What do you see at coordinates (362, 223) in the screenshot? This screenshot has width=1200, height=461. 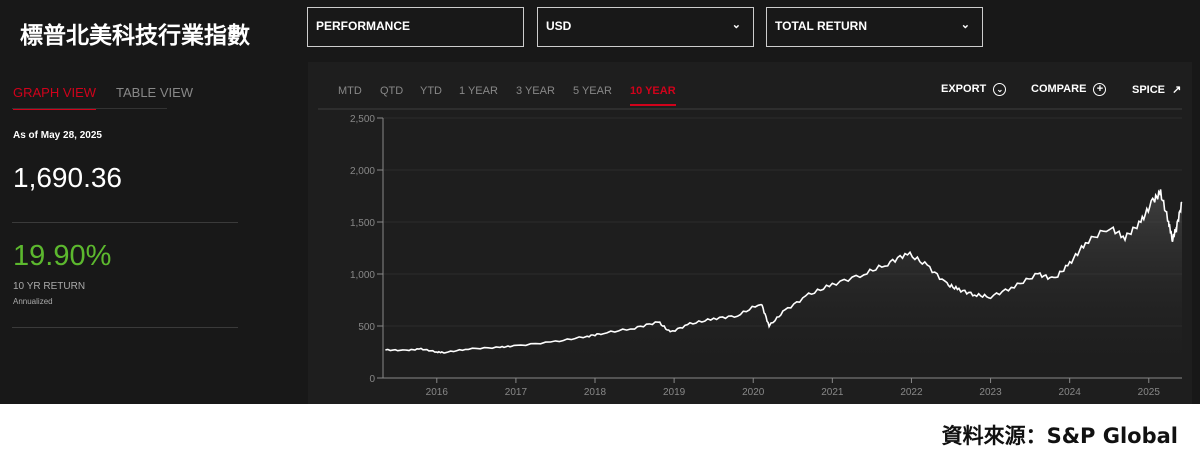 I see `y-tick-label: 1,500` at bounding box center [362, 223].